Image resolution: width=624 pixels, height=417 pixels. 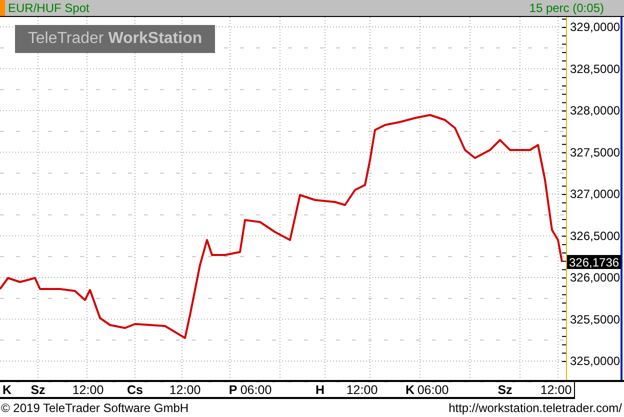 I want to click on axis-label: 326,5000, so click(x=595, y=235).